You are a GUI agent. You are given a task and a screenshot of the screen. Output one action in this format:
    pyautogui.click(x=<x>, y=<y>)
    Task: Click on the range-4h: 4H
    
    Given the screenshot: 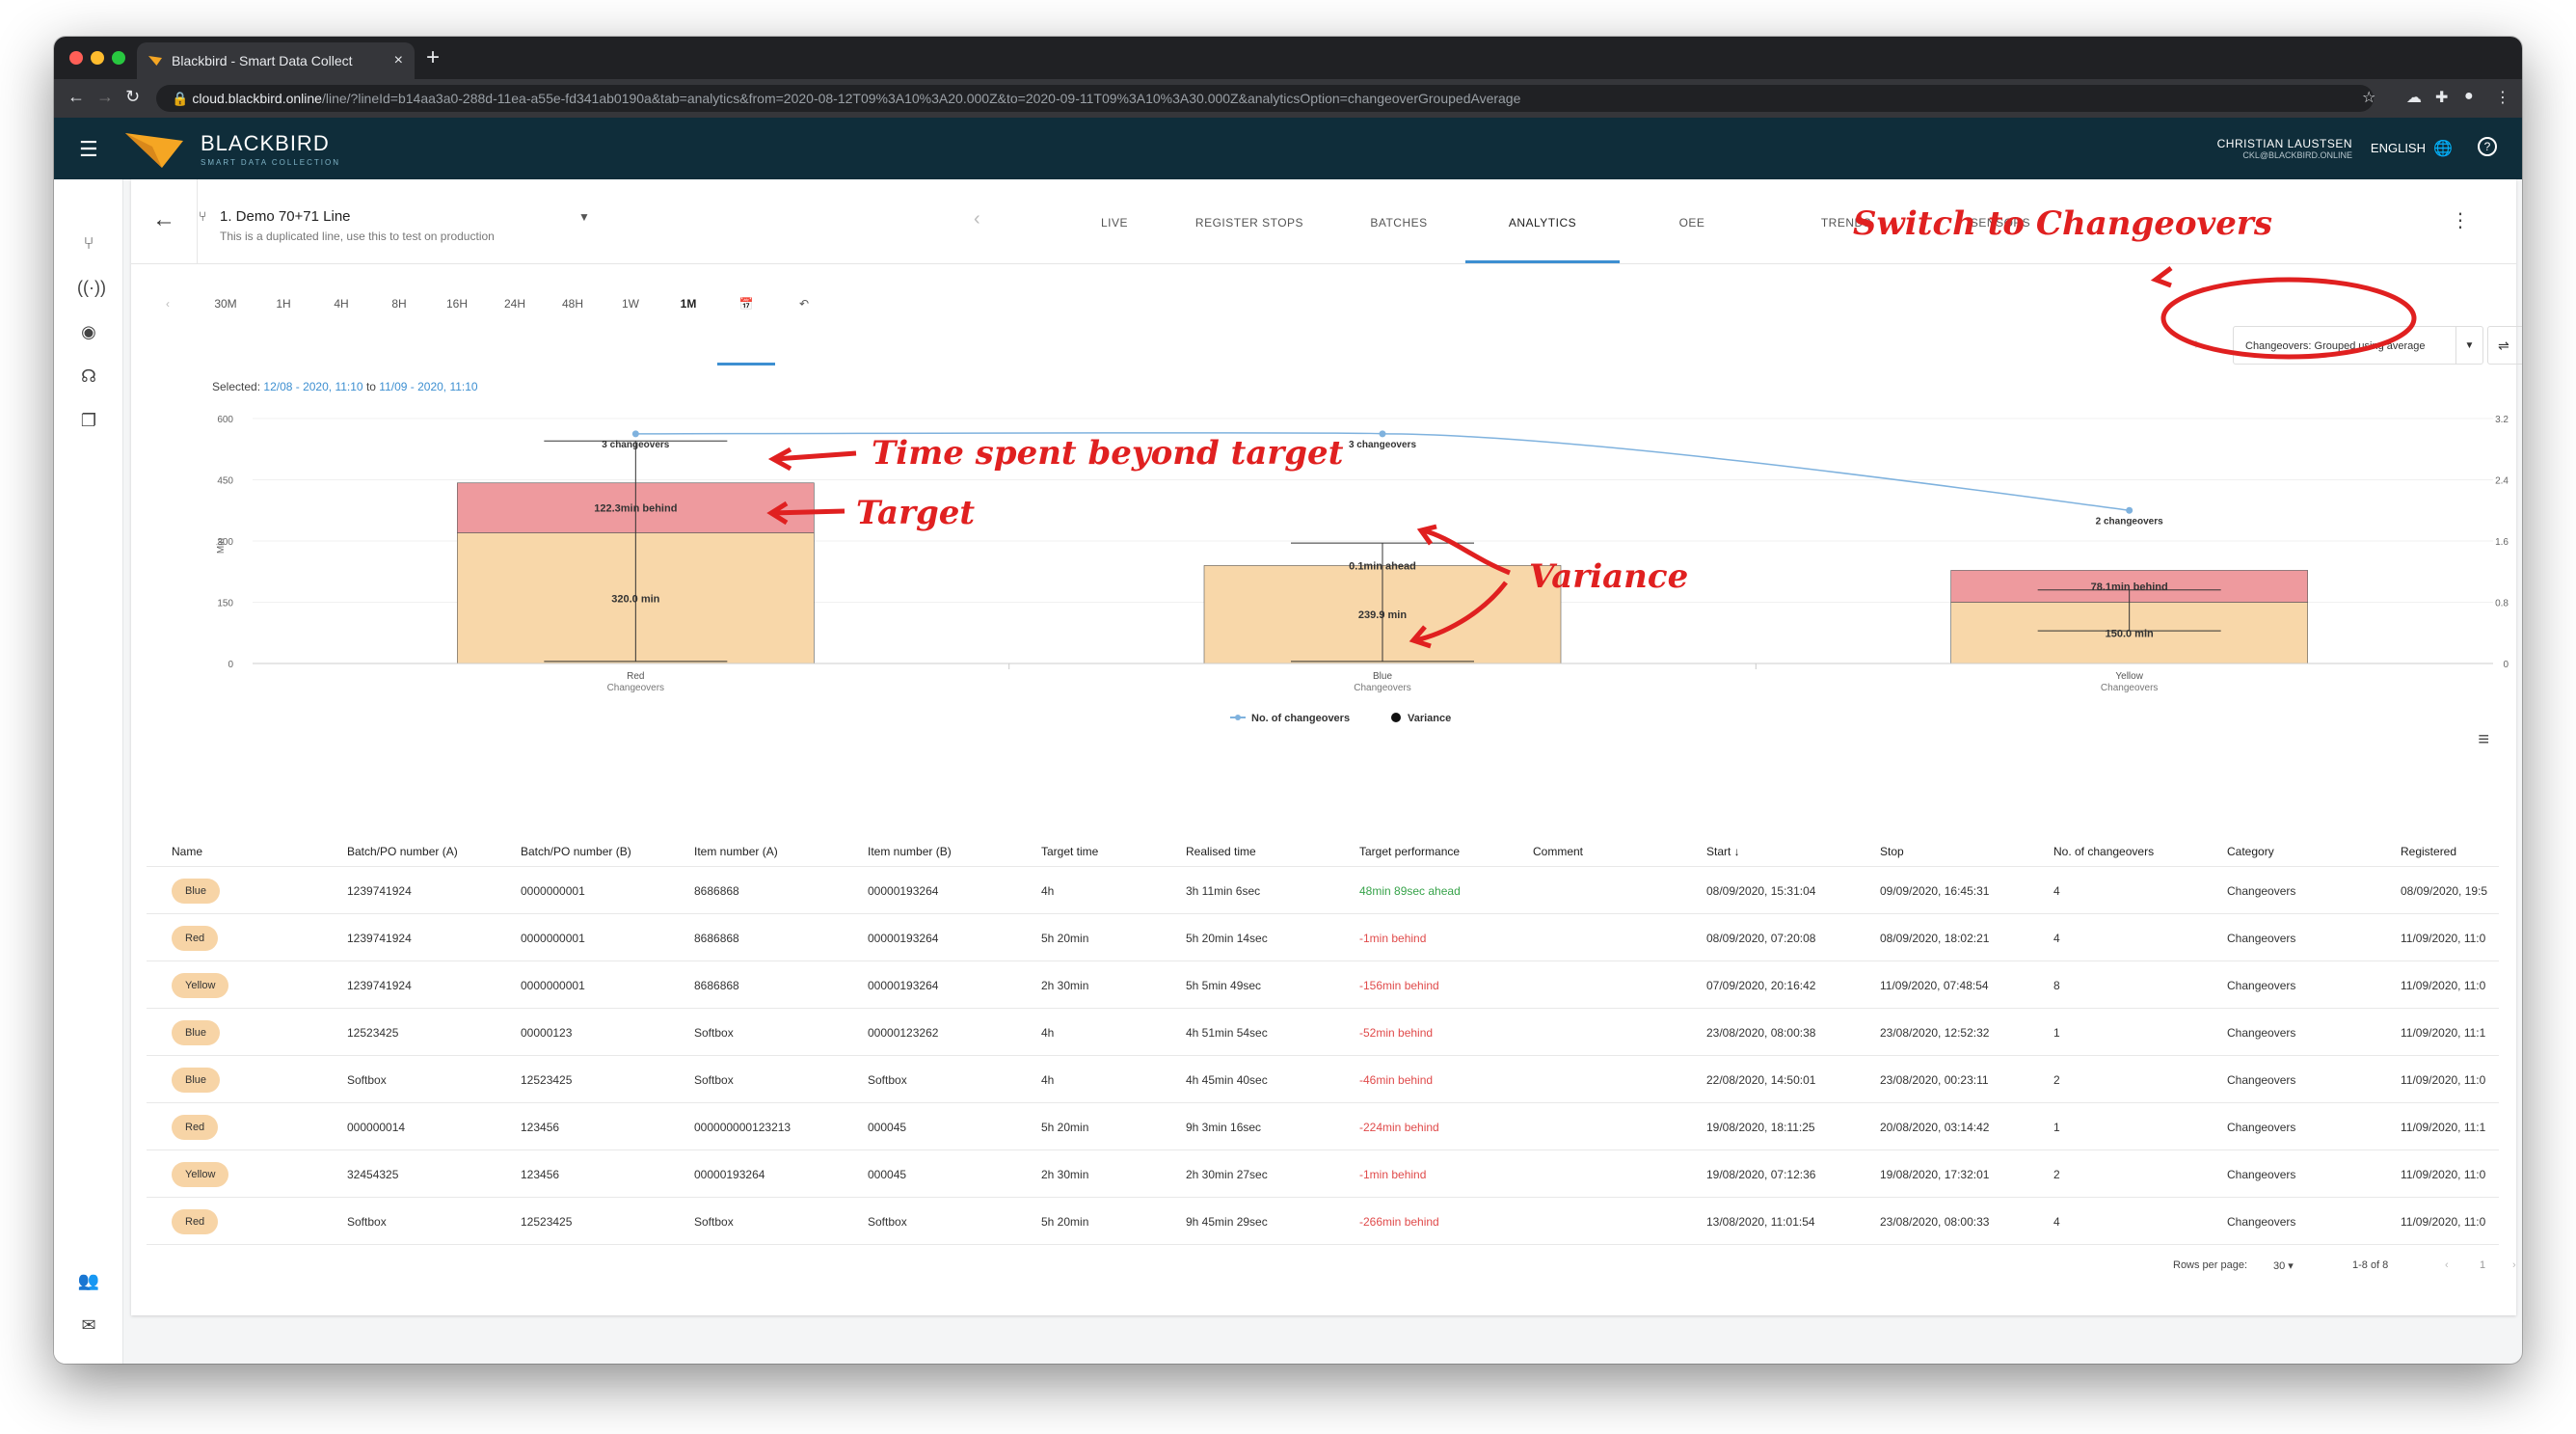 What is the action you would take?
    pyautogui.click(x=341, y=304)
    